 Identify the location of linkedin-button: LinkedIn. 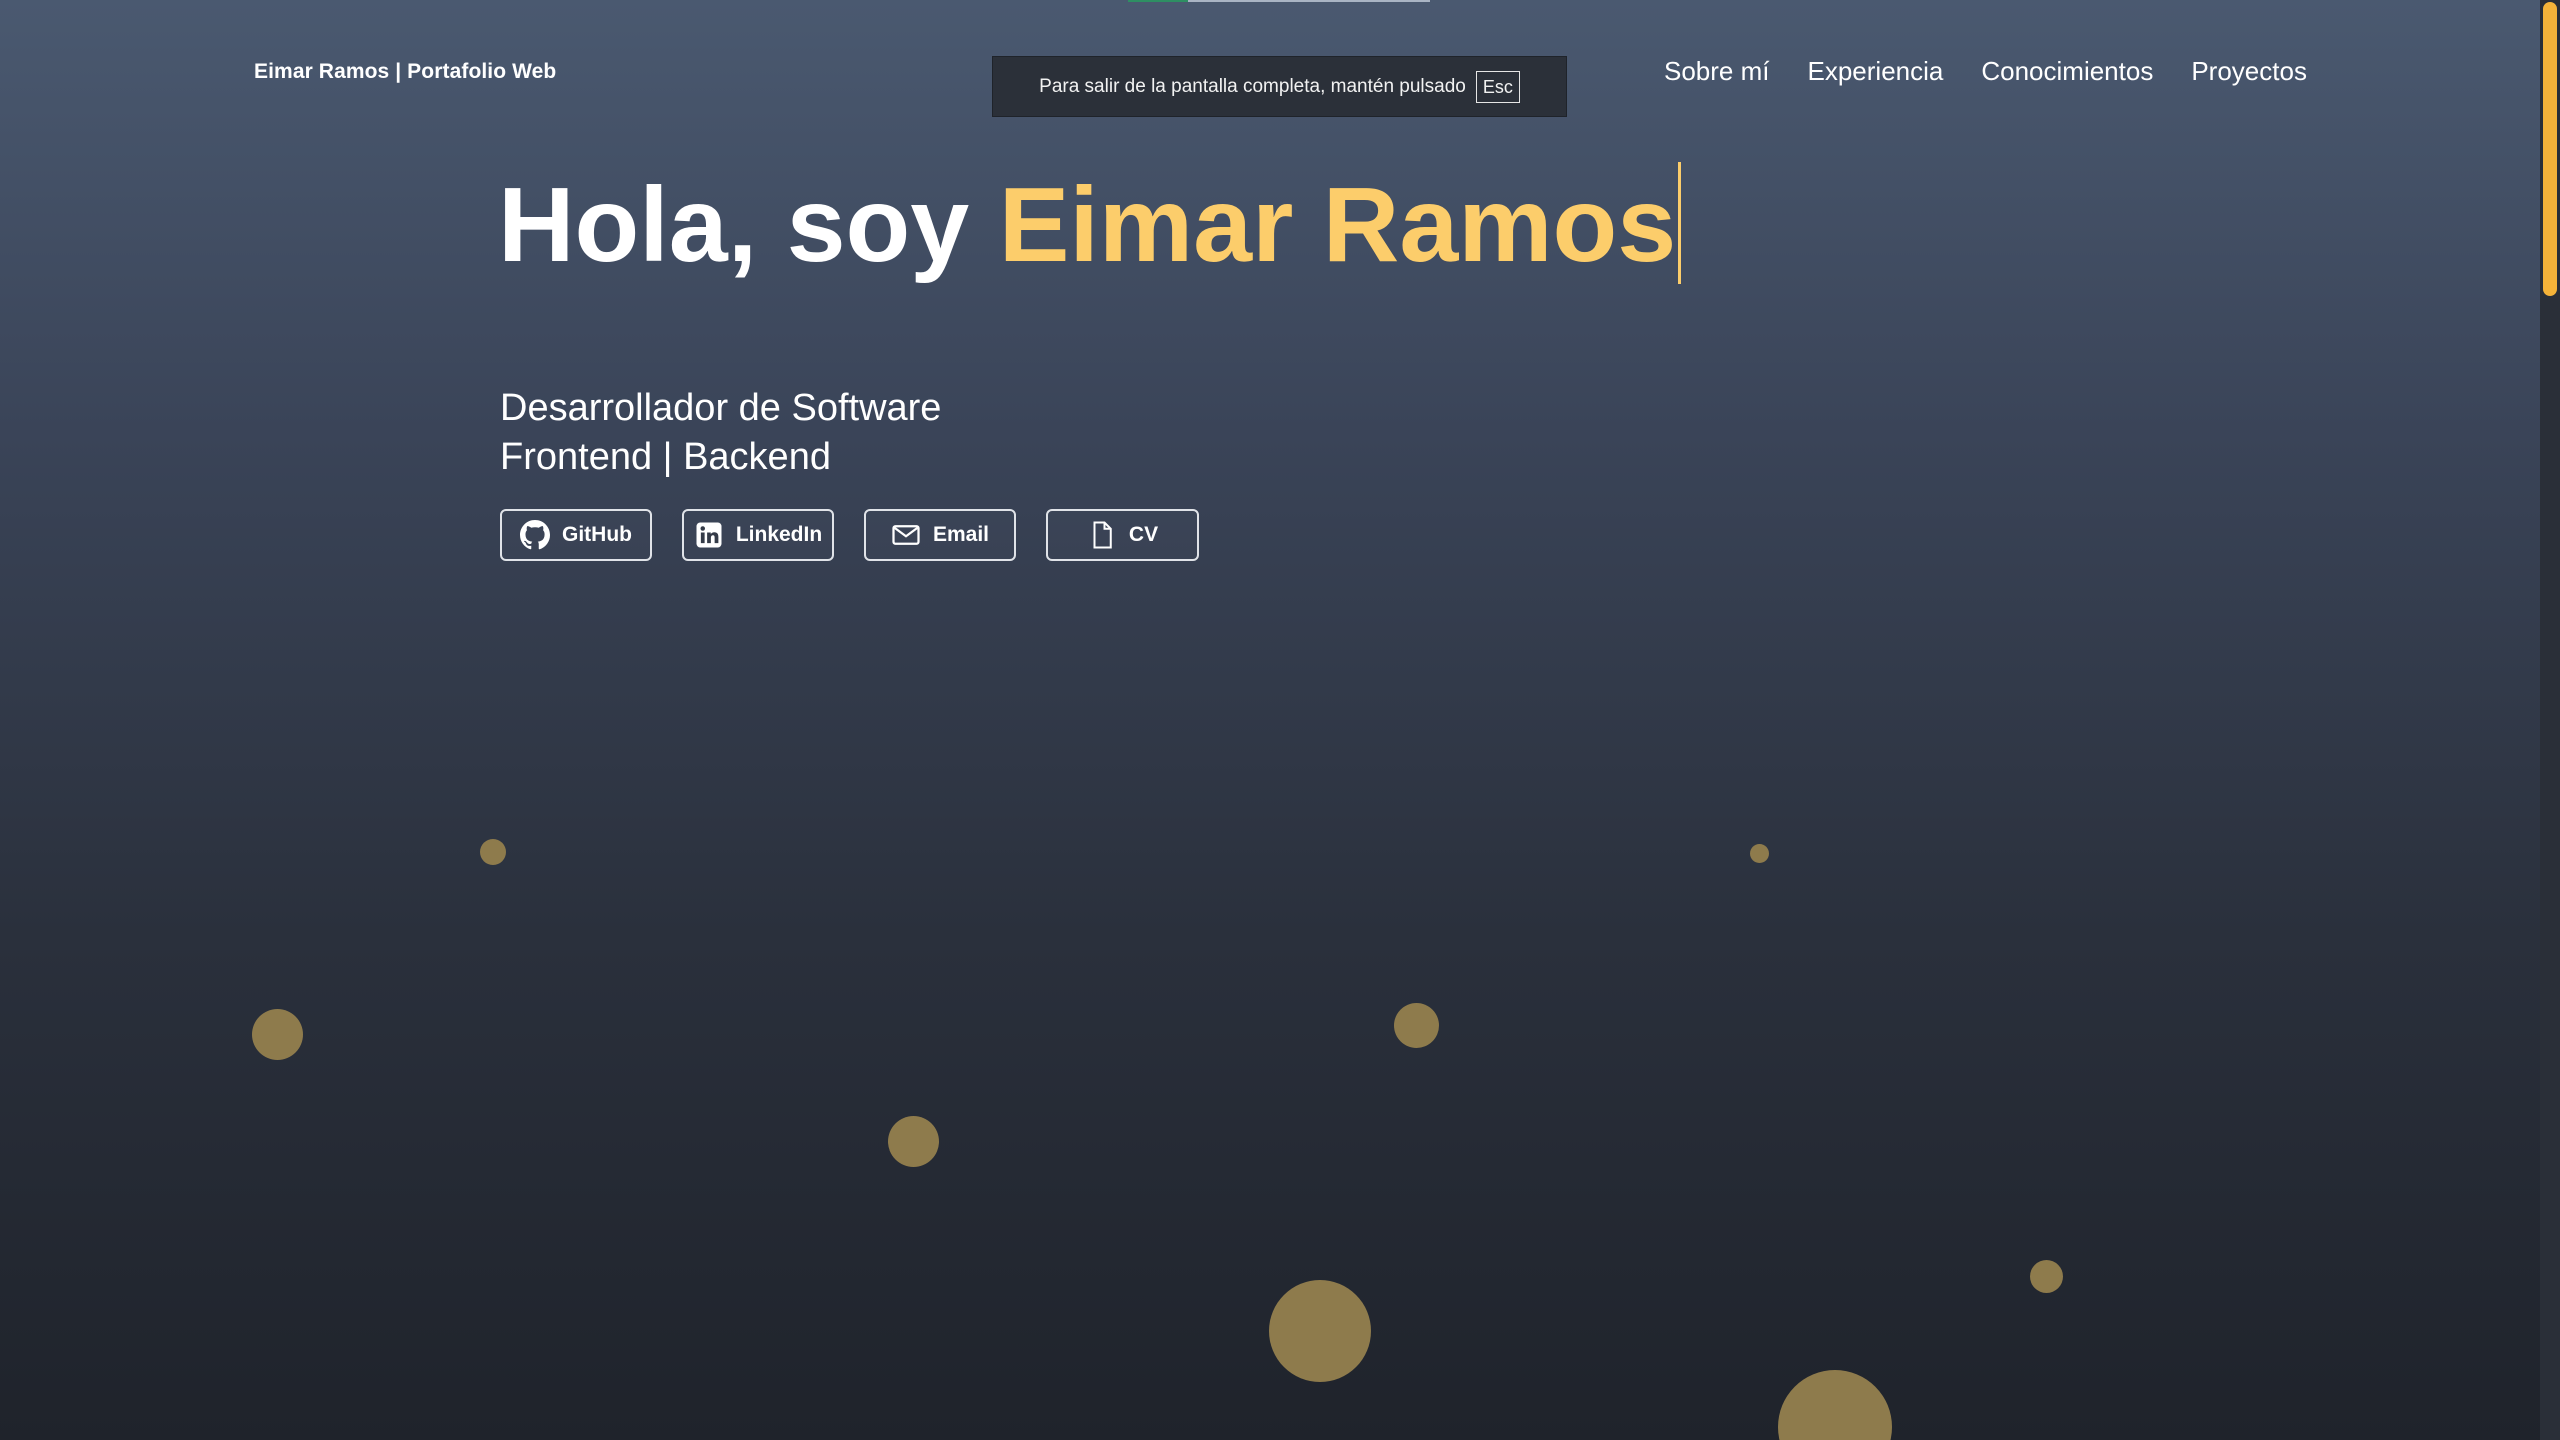
(758, 535).